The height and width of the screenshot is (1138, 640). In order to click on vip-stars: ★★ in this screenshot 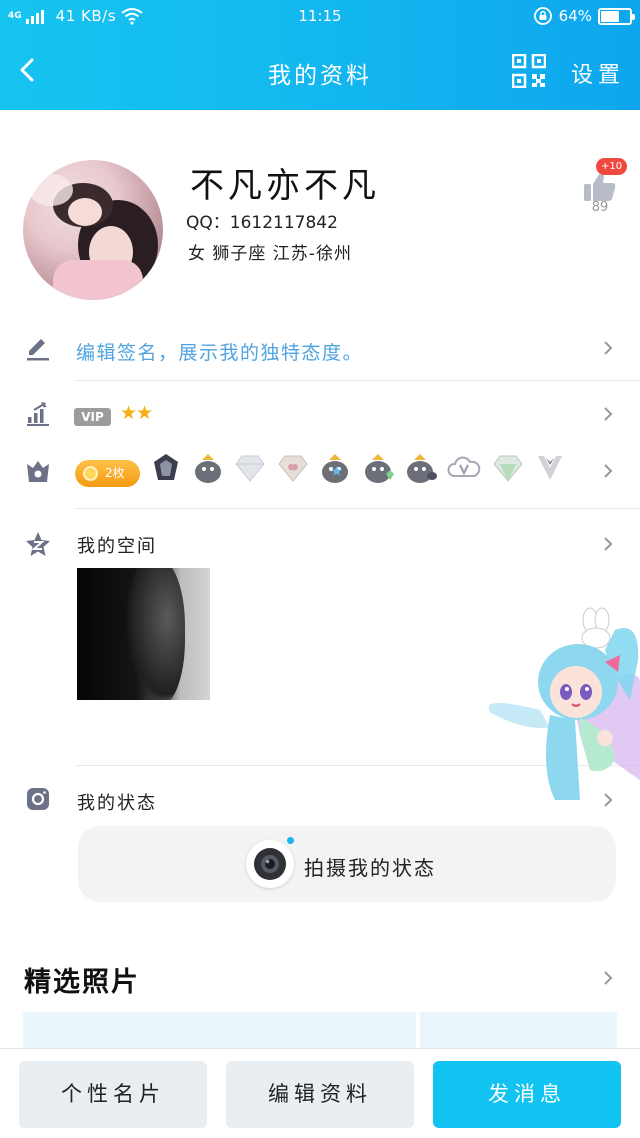, I will do `click(136, 413)`.